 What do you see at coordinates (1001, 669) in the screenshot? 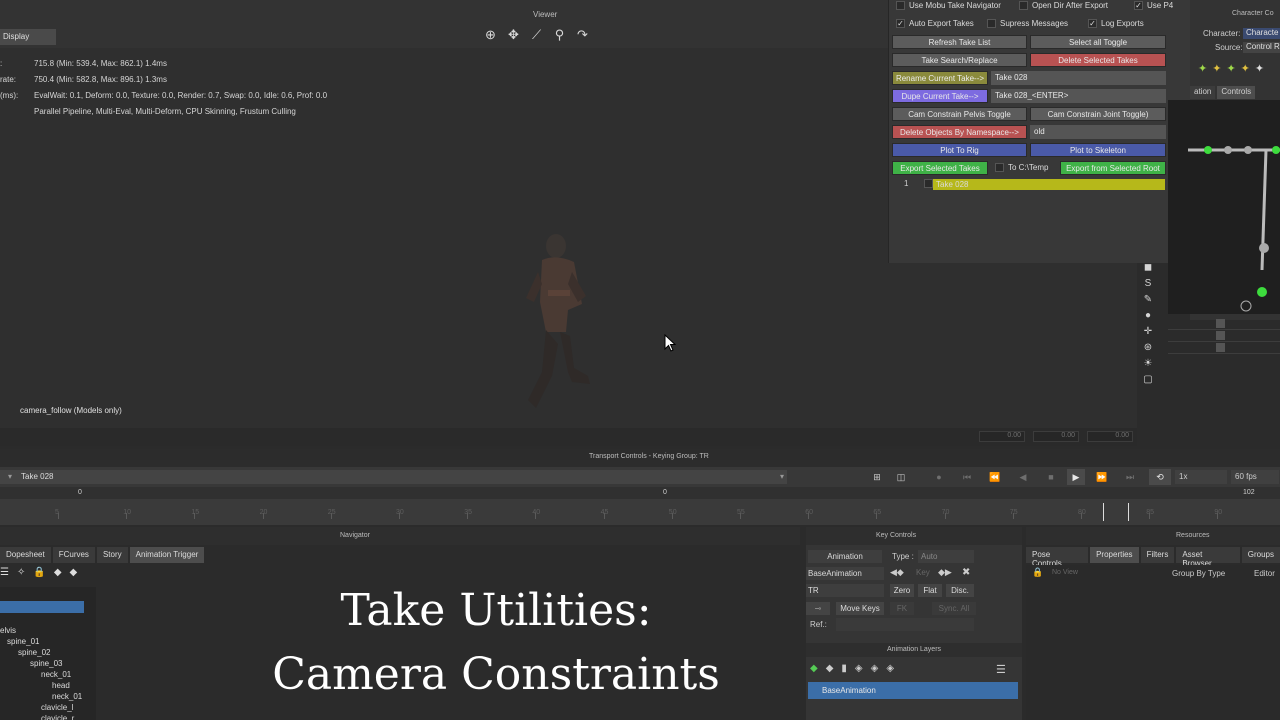
I see `menu-icon: ☰` at bounding box center [1001, 669].